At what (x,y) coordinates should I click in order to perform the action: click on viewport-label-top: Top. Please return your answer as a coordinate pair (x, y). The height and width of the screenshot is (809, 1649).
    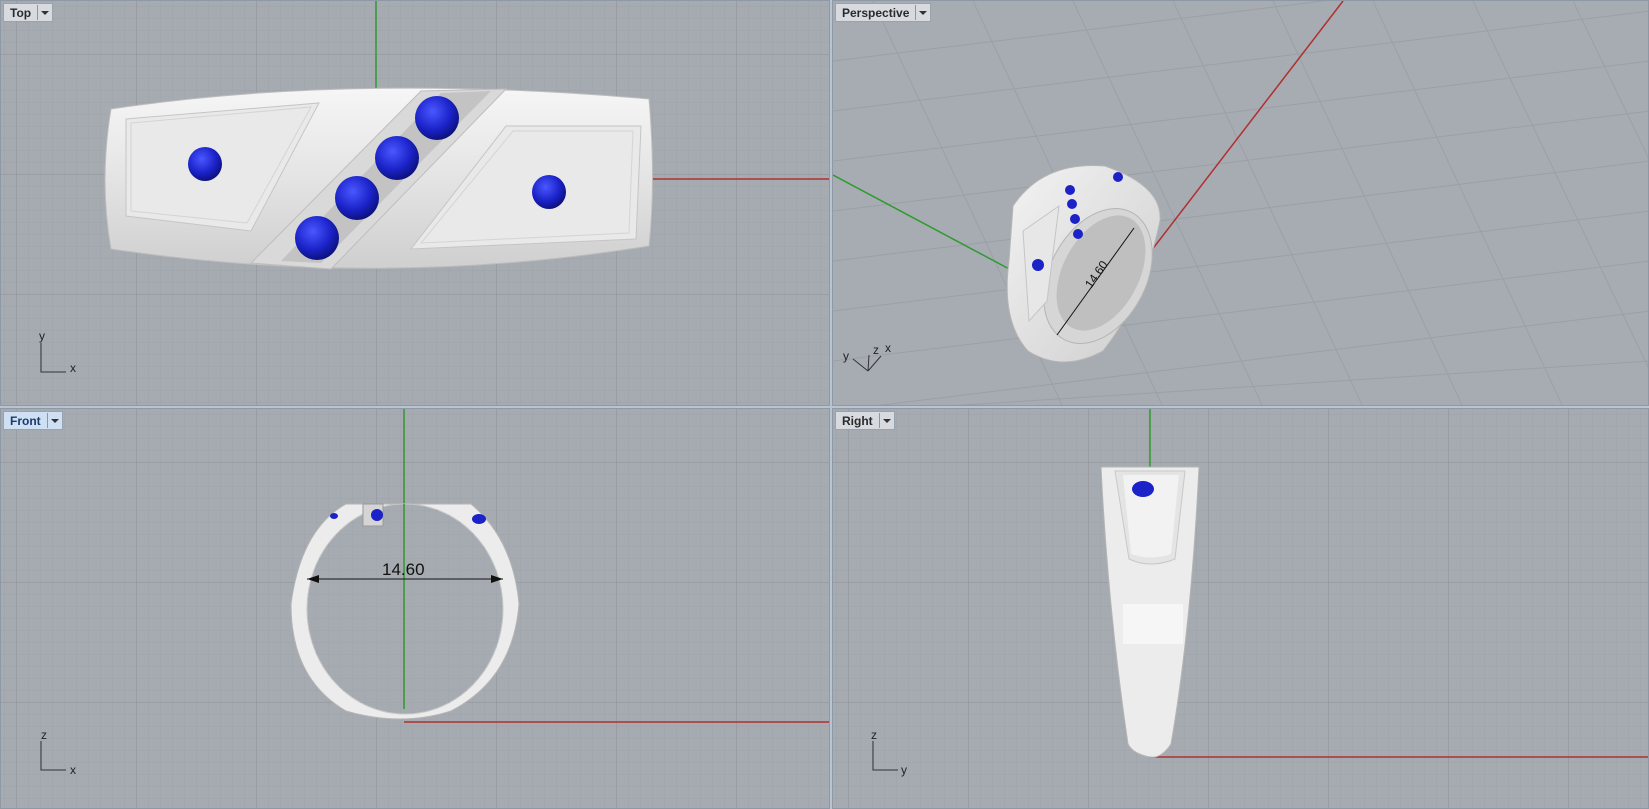
    Looking at the image, I should click on (28, 12).